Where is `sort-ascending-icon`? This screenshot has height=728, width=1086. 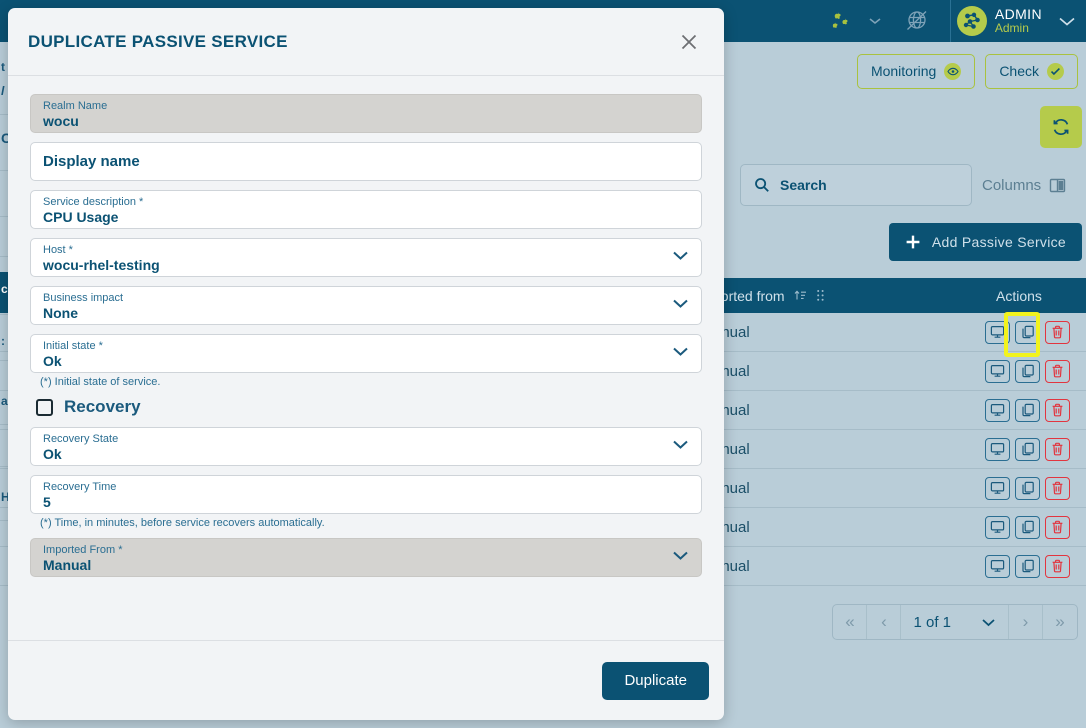
sort-ascending-icon is located at coordinates (800, 295).